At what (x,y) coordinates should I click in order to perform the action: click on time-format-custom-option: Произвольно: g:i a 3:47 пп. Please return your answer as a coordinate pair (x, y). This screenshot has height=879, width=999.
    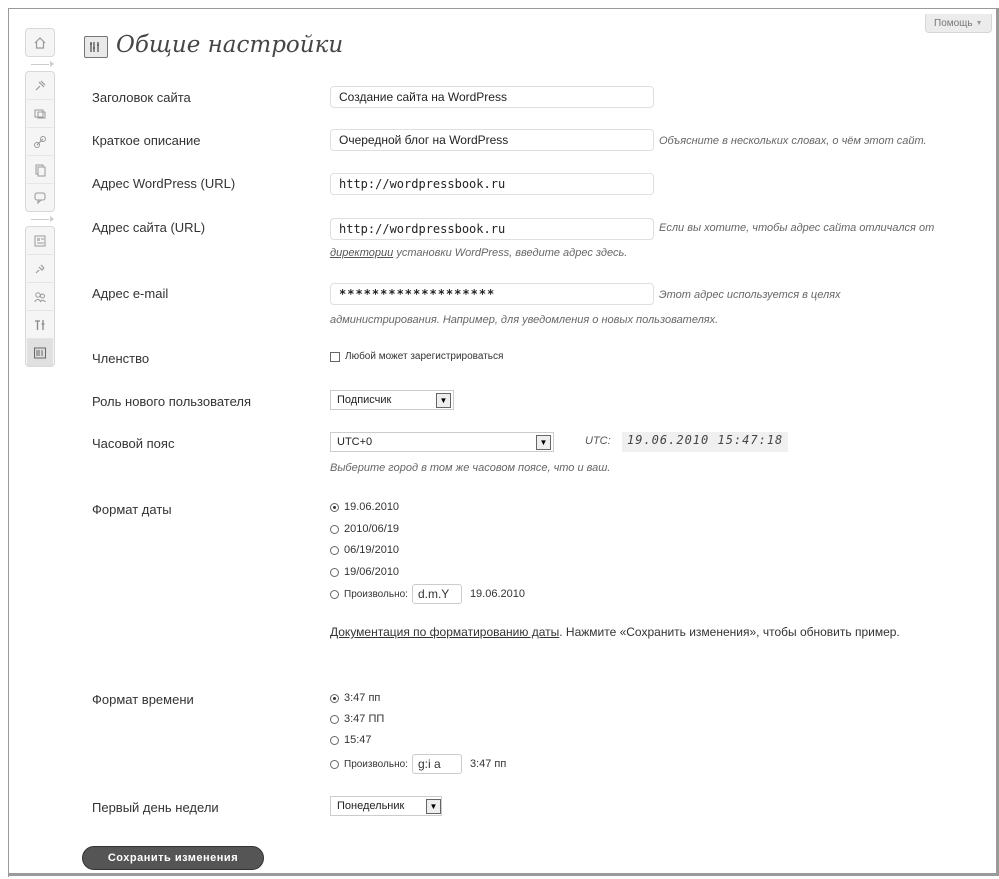
    Looking at the image, I should click on (418, 764).